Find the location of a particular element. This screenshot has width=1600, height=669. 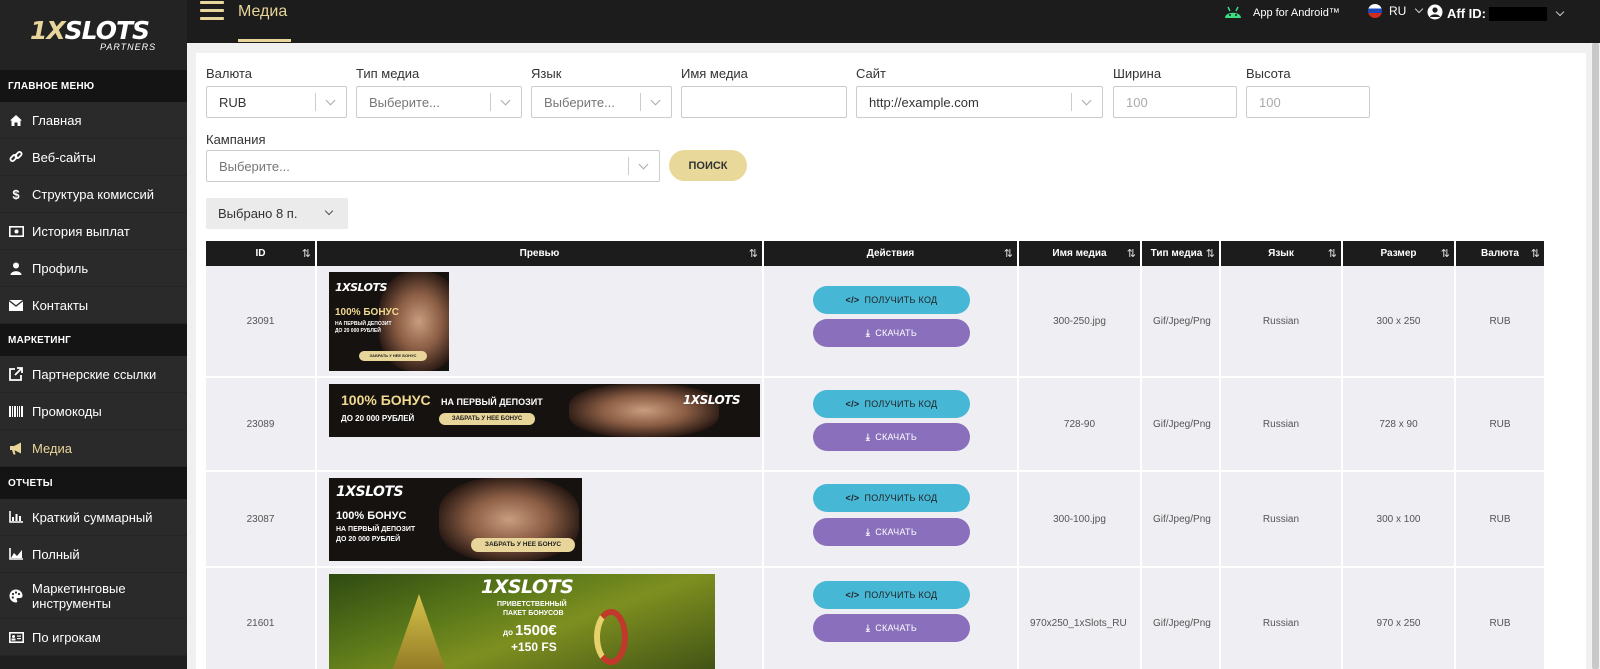

sidebar-item-by-players: По игрокам is located at coordinates (93, 637).